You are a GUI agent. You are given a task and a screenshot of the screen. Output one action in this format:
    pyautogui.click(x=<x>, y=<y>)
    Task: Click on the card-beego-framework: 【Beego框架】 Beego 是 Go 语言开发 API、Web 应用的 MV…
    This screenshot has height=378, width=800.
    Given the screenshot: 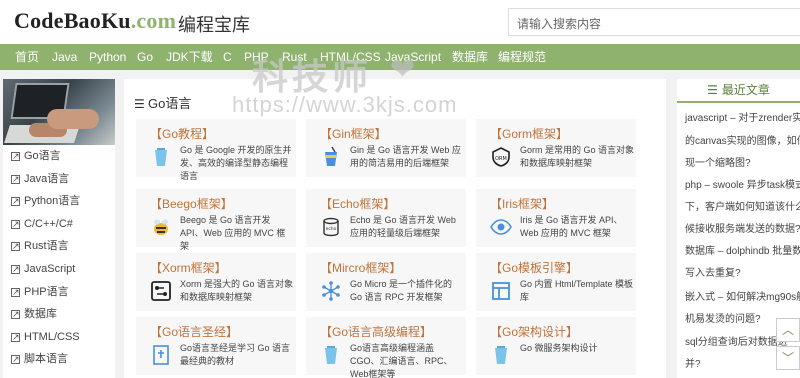 What is the action you would take?
    pyautogui.click(x=216, y=220)
    